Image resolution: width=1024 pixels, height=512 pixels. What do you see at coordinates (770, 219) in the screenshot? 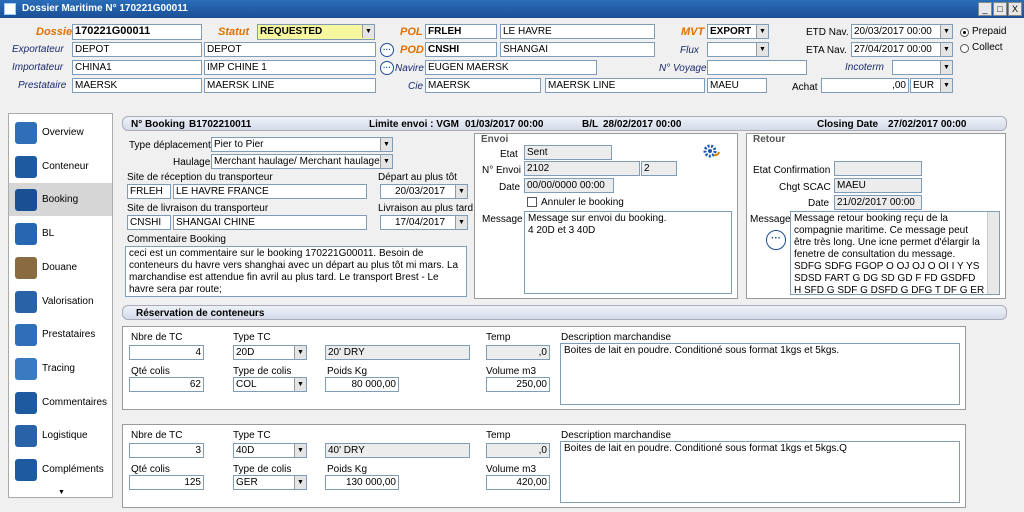
I see `retour-message-label: Message` at bounding box center [770, 219].